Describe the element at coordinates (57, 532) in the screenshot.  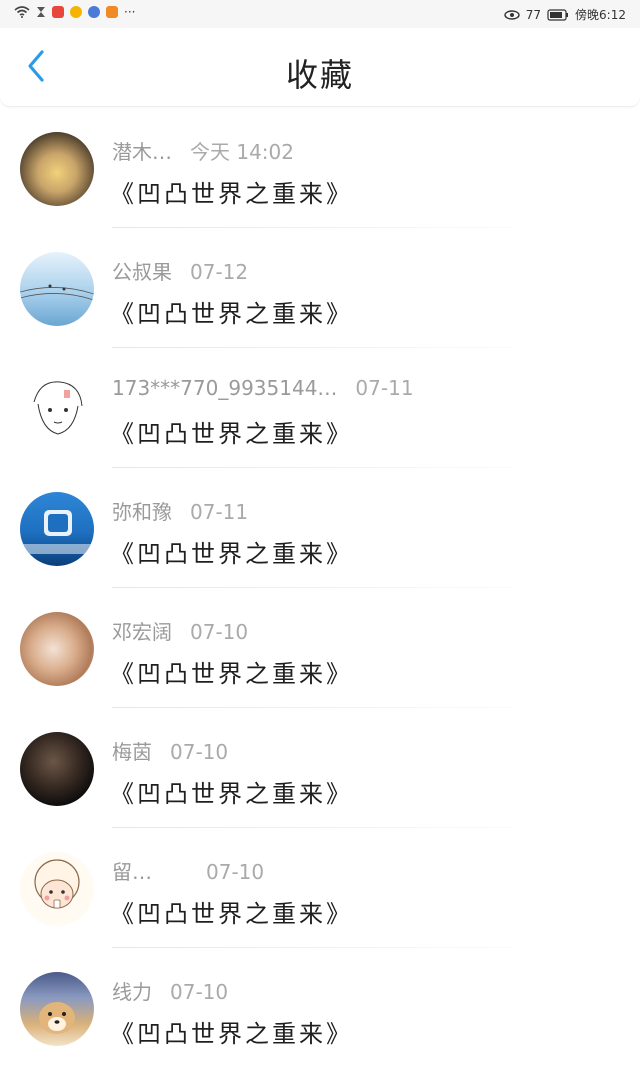
I see `pay-logo-image` at that location.